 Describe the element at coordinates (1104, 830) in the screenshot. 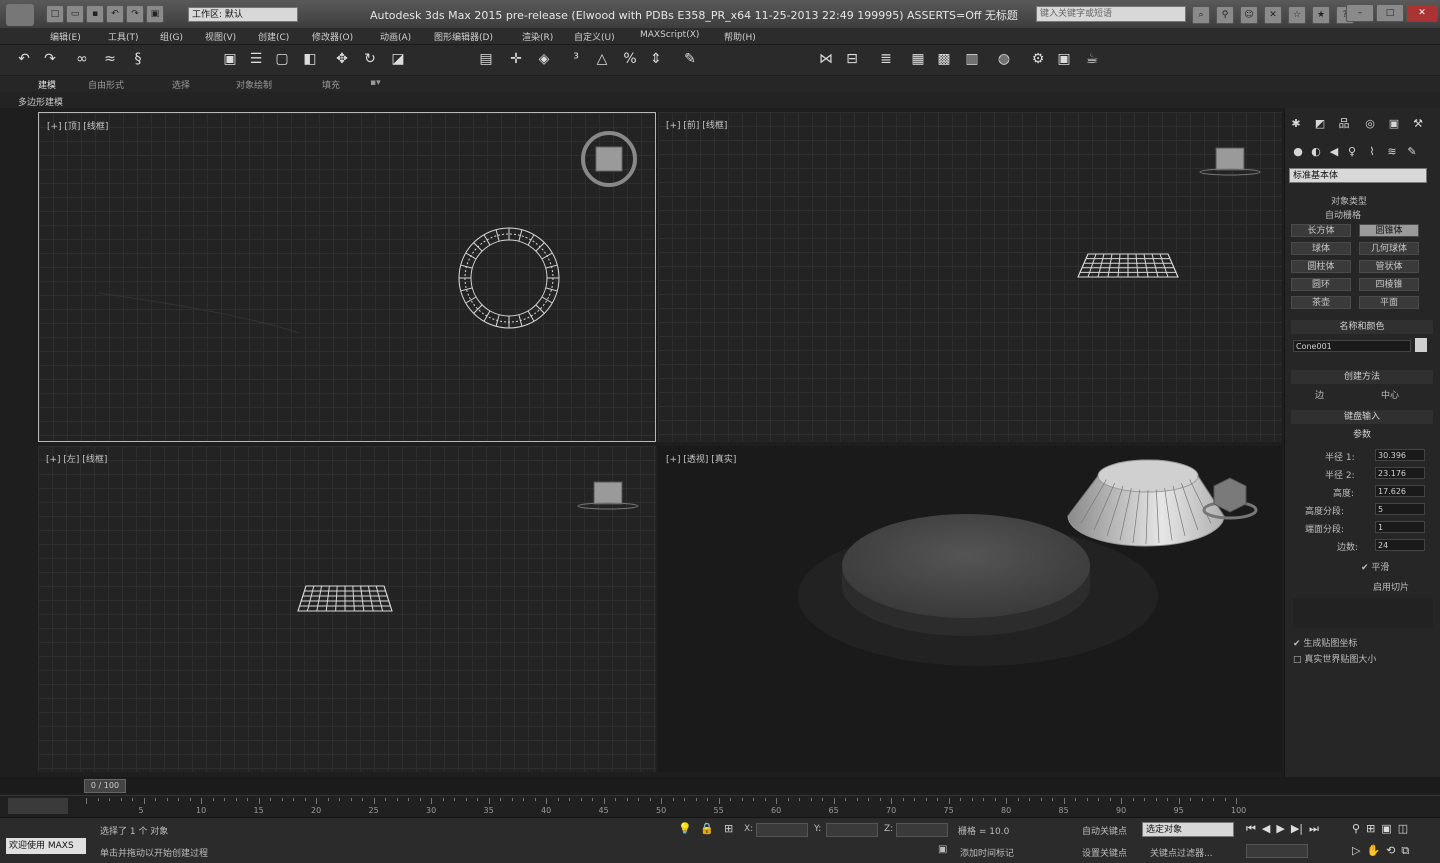

I see `auto-key-button: 自动关键点` at that location.